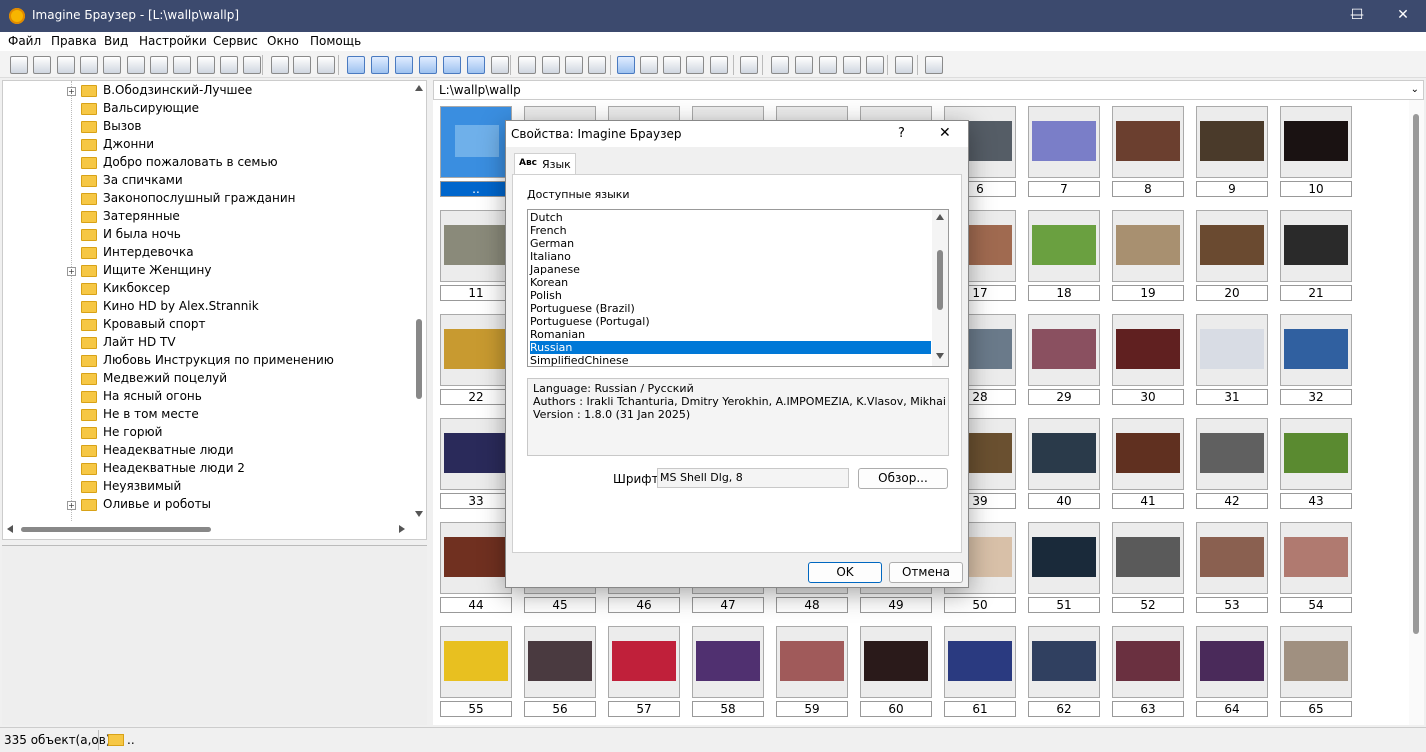 This screenshot has width=1426, height=752. What do you see at coordinates (203, 289) in the screenshot?
I see `tree-item: Кикбоксер` at bounding box center [203, 289].